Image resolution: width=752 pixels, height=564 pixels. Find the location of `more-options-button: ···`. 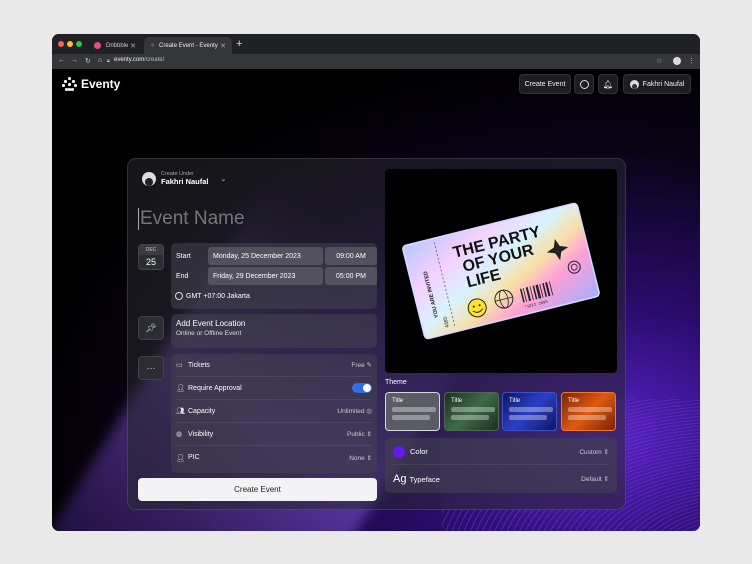

more-options-button: ··· is located at coordinates (151, 368).